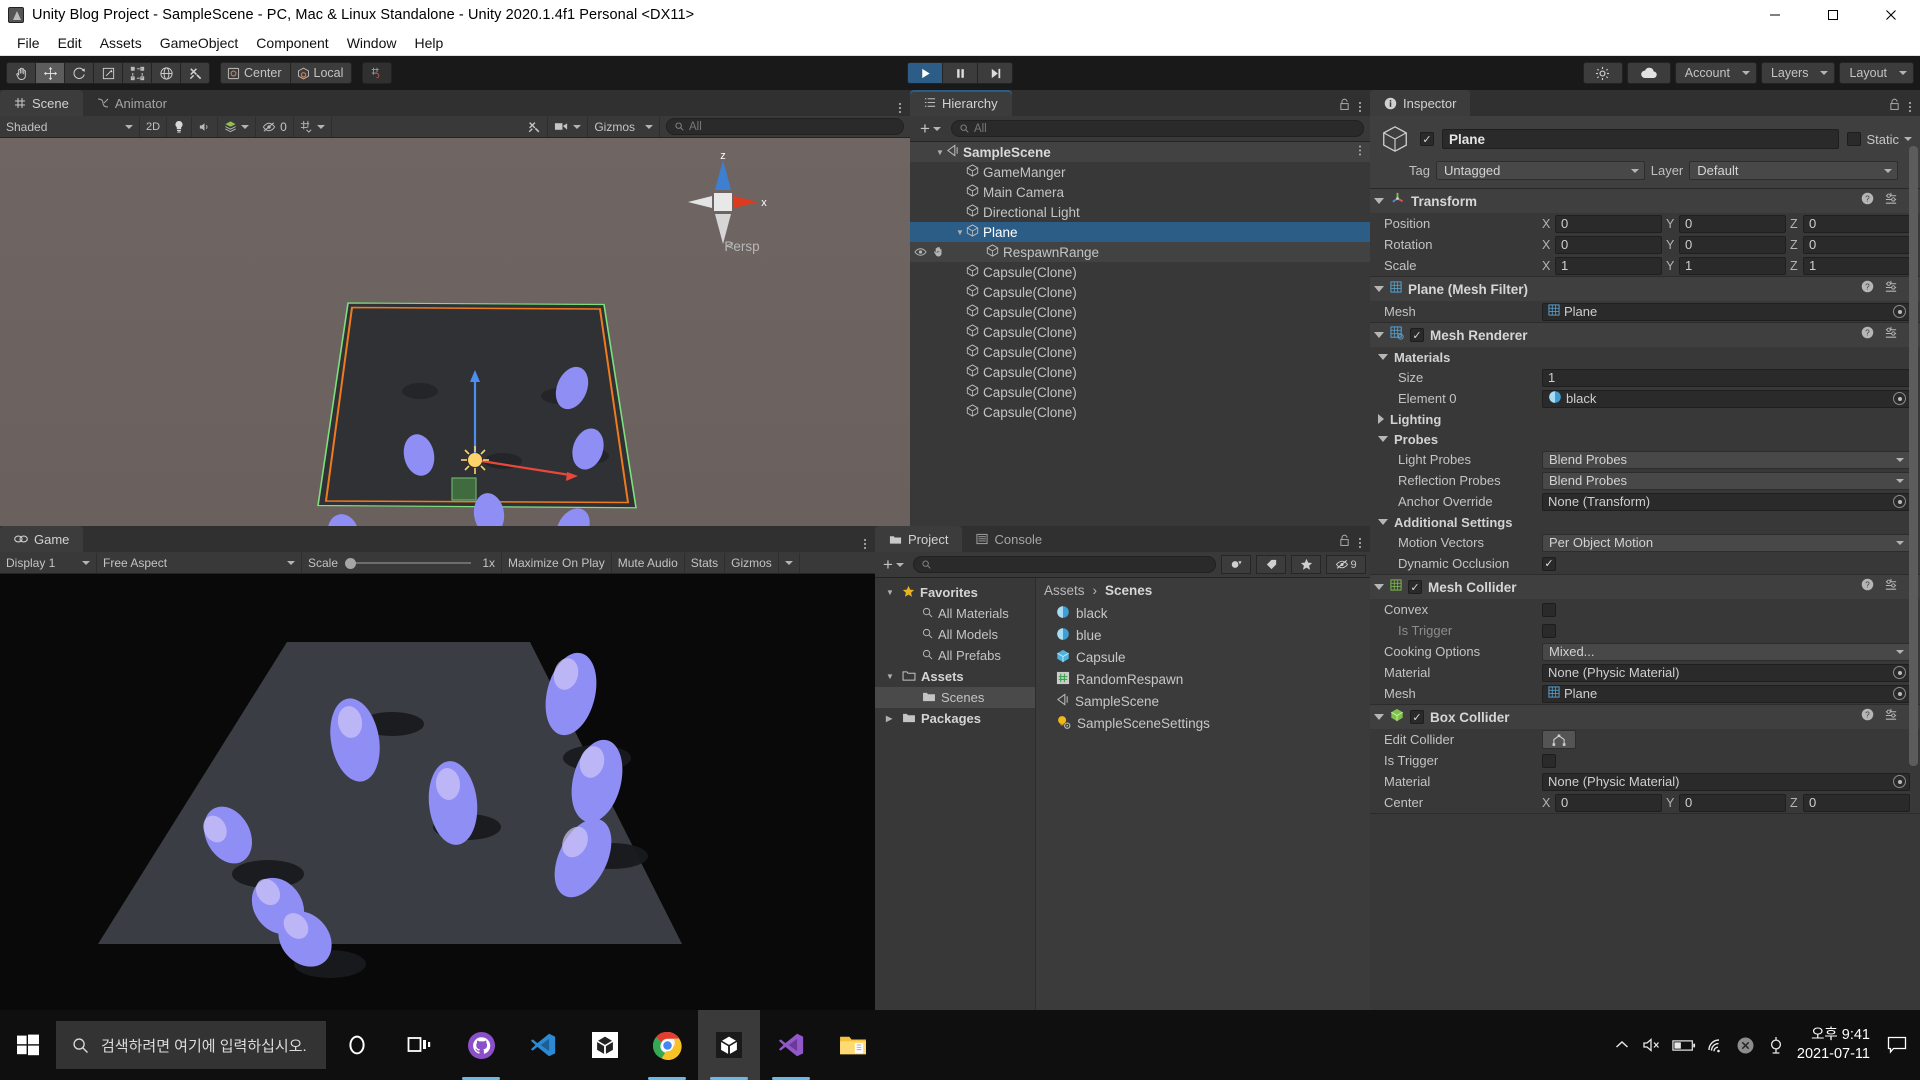 The width and height of the screenshot is (1920, 1080). What do you see at coordinates (865, 544) in the screenshot?
I see `game-options-kebab` at bounding box center [865, 544].